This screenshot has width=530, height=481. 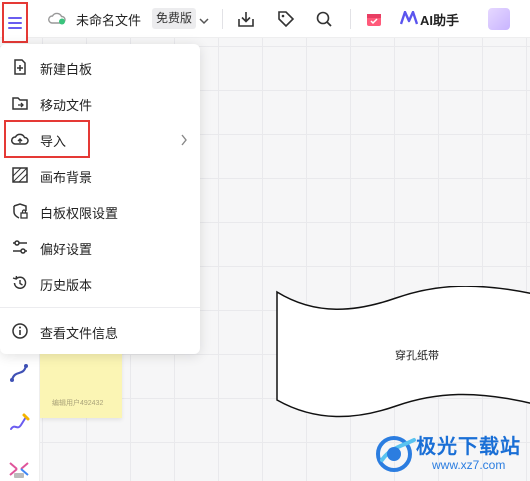 I want to click on main-menu-button, so click(x=15, y=22).